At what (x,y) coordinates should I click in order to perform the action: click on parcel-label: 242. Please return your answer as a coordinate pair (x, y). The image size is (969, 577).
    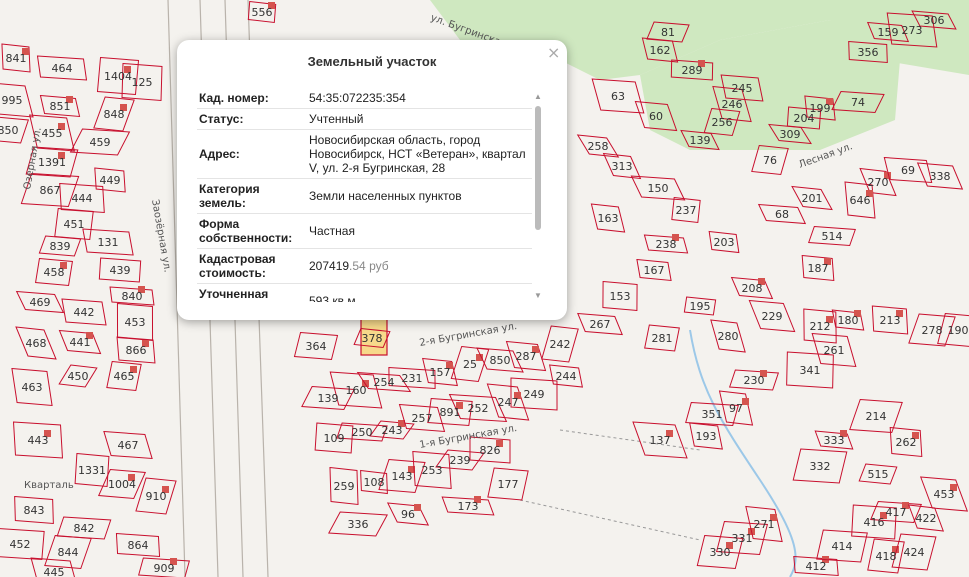
    Looking at the image, I should click on (560, 344).